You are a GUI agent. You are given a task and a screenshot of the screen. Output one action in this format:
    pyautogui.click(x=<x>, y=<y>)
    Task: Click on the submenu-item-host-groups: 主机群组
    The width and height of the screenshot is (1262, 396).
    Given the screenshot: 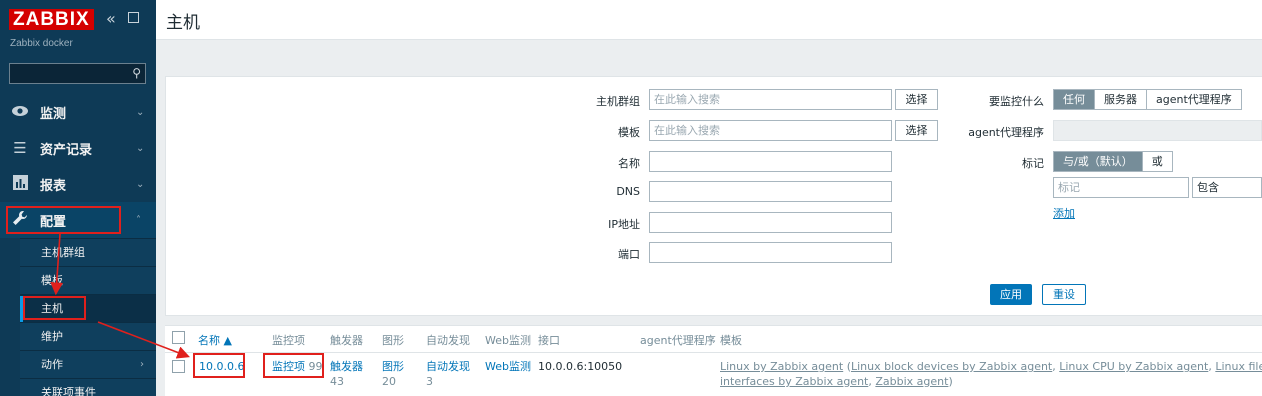 What is the action you would take?
    pyautogui.click(x=88, y=252)
    